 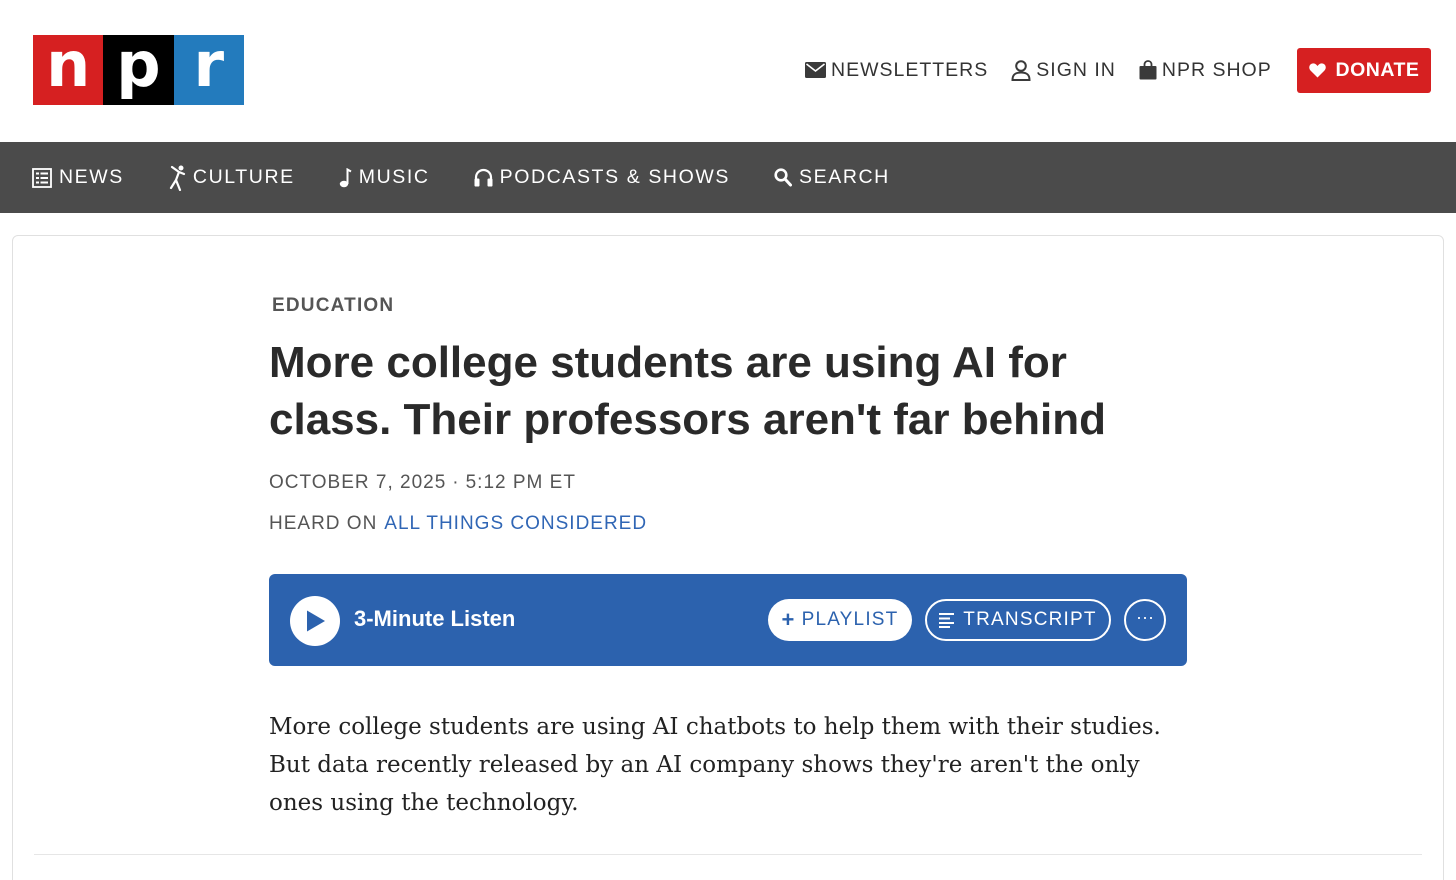 I want to click on card-divider, so click(x=728, y=854).